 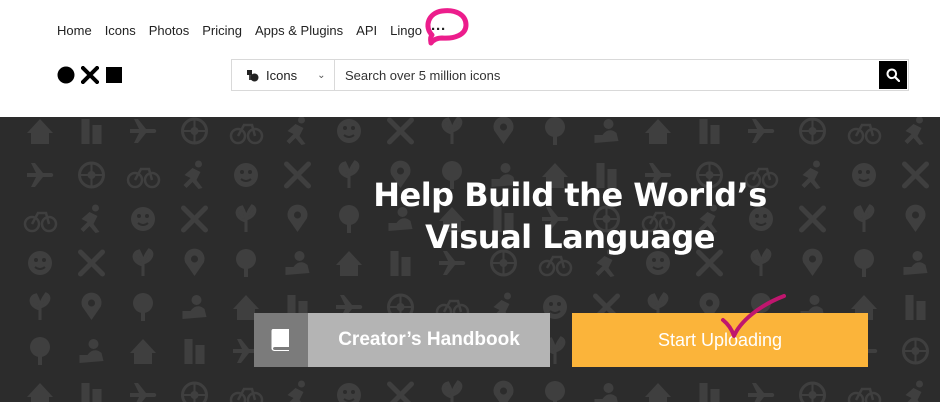 What do you see at coordinates (570, 195) in the screenshot?
I see `hero-title-line-1: Help Build the World’s` at bounding box center [570, 195].